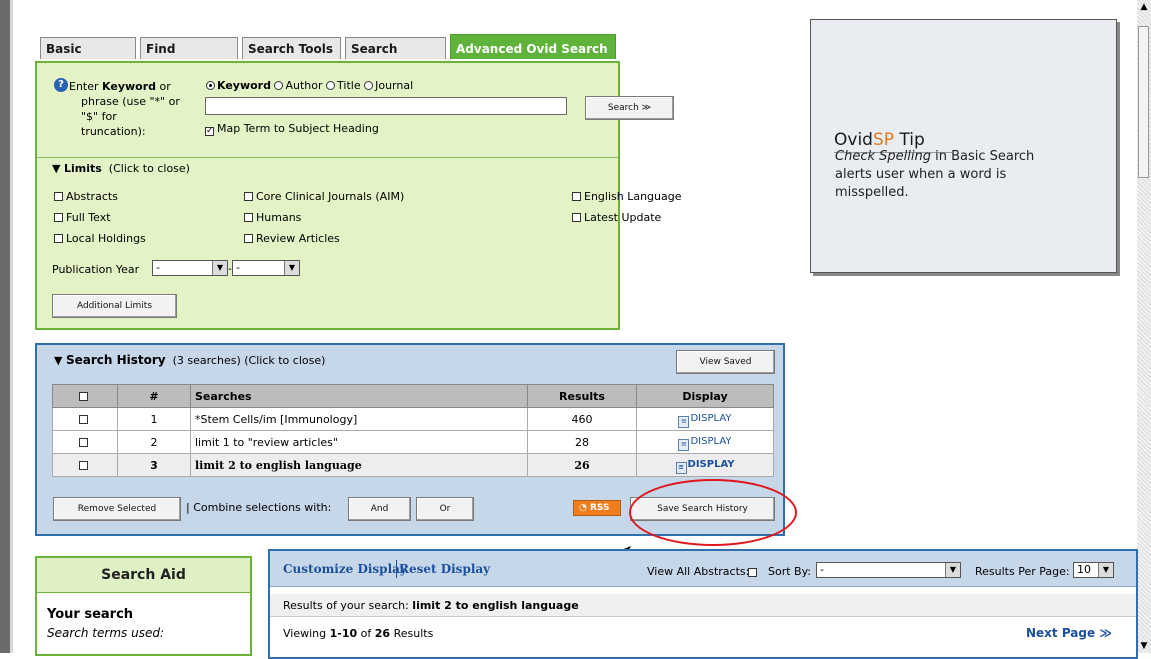 The image size is (1151, 659). Describe the element at coordinates (444, 569) in the screenshot. I see `reset-display-link: Reset Display` at that location.